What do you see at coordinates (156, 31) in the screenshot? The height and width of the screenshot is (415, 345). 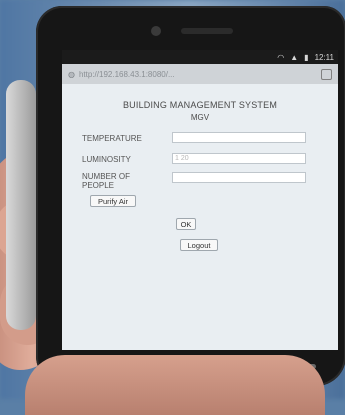 I see `front-camera` at bounding box center [156, 31].